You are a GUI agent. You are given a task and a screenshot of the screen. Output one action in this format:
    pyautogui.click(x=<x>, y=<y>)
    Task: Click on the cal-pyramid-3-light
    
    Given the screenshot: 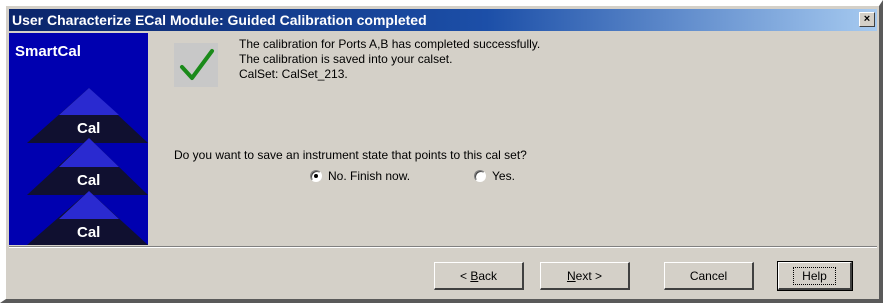 What is the action you would take?
    pyautogui.click(x=89, y=205)
    